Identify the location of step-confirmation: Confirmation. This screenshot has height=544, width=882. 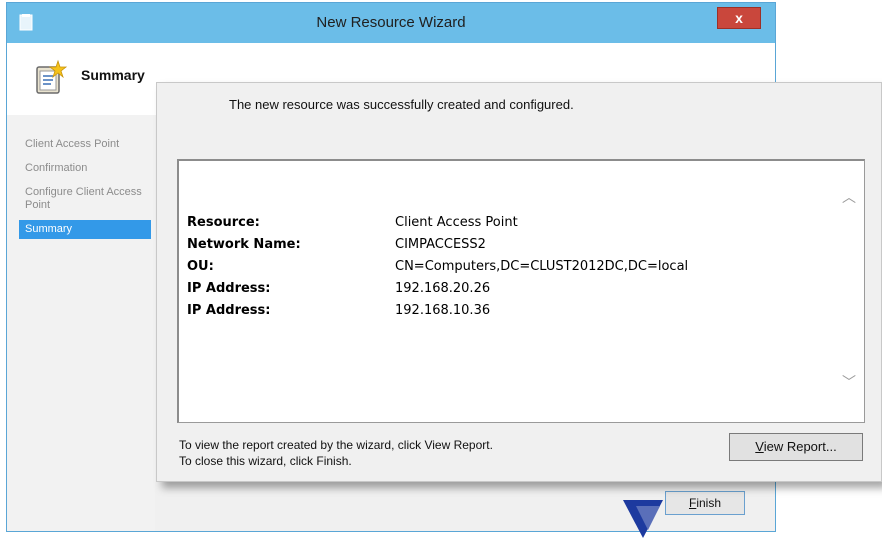
(85, 168).